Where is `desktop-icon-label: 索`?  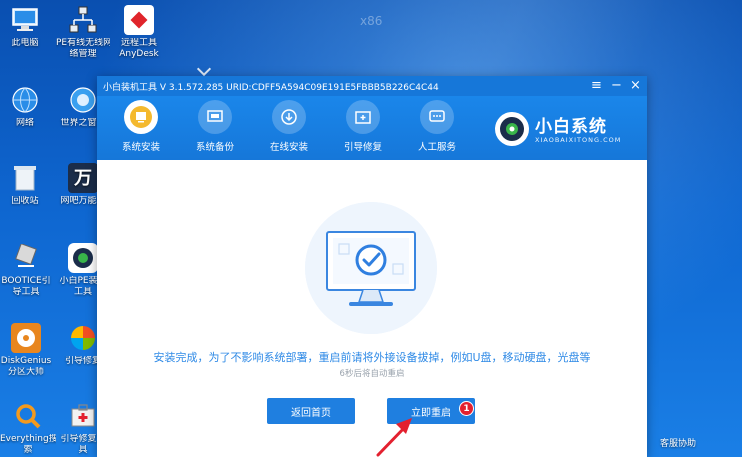
desktop-icon-label: 索 is located at coordinates (28, 450).